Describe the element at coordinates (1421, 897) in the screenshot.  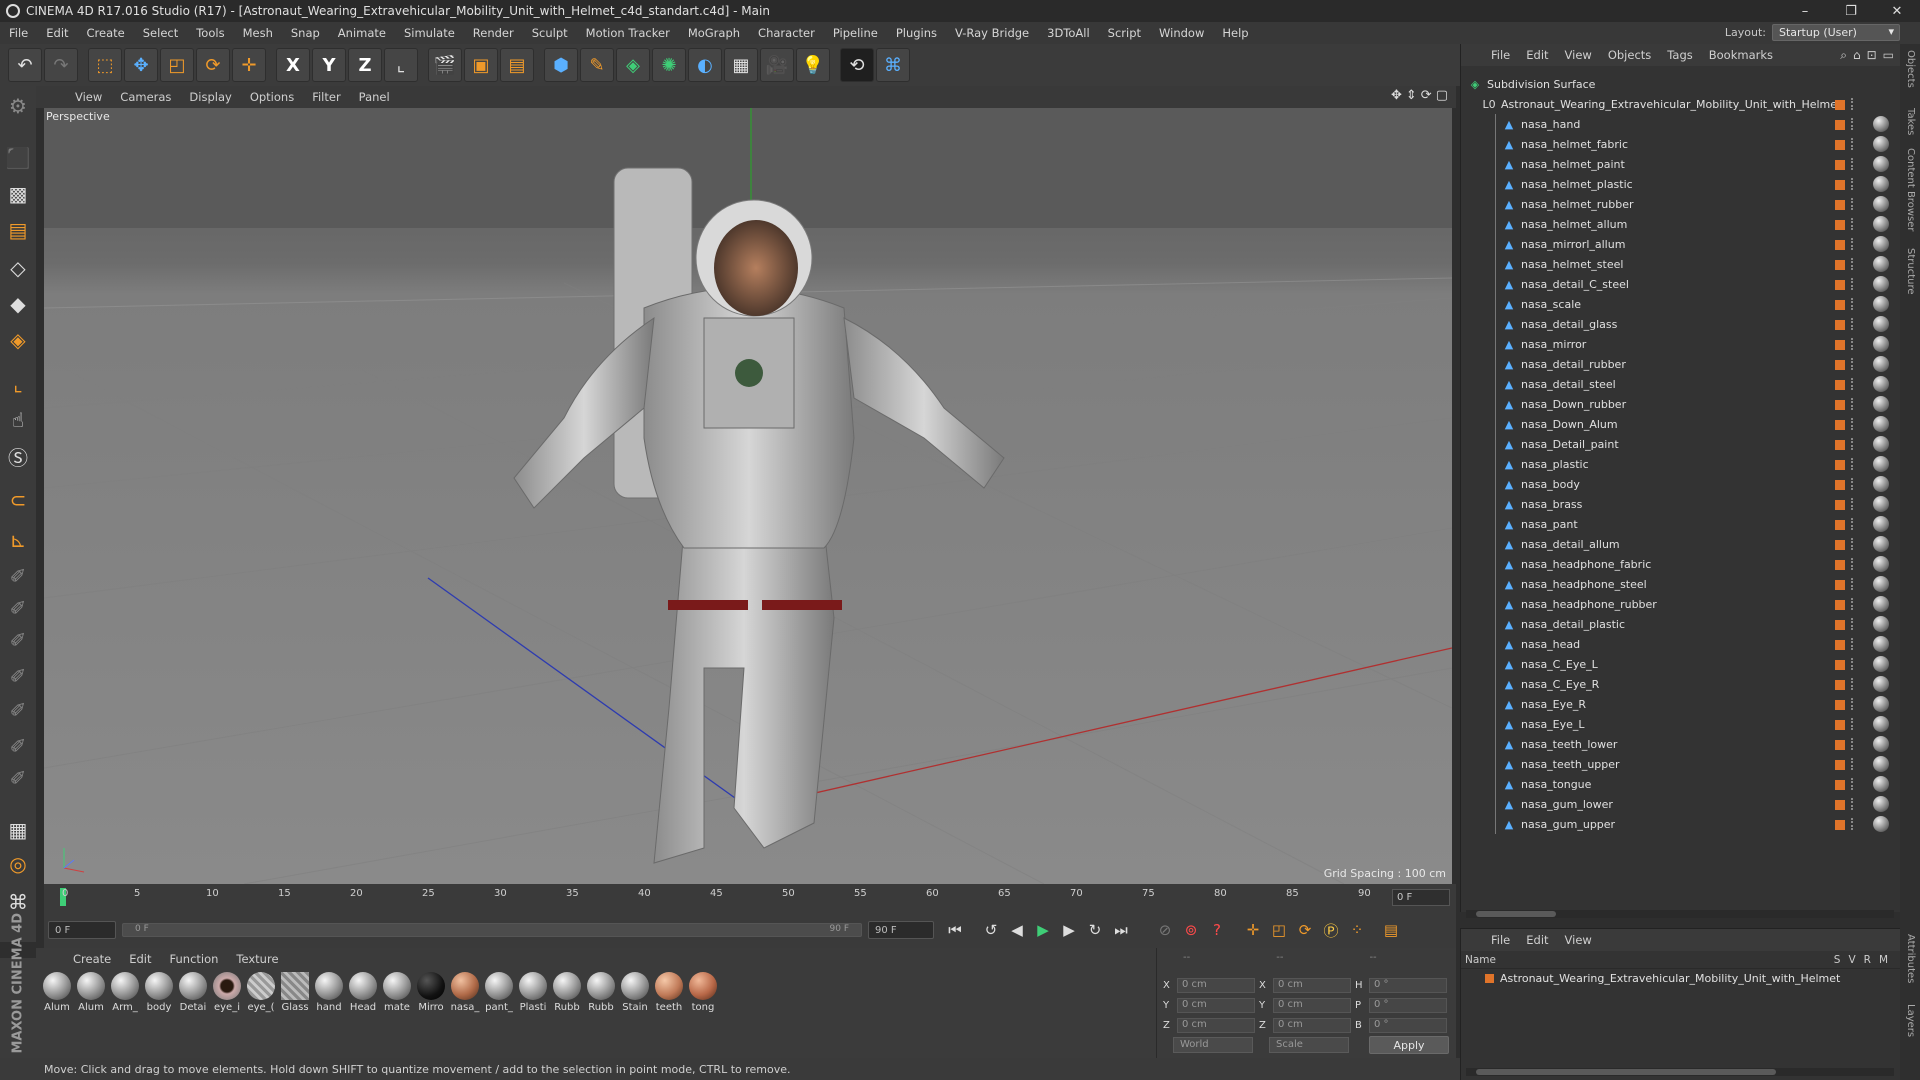
I see `current-frame-field: 0 F` at that location.